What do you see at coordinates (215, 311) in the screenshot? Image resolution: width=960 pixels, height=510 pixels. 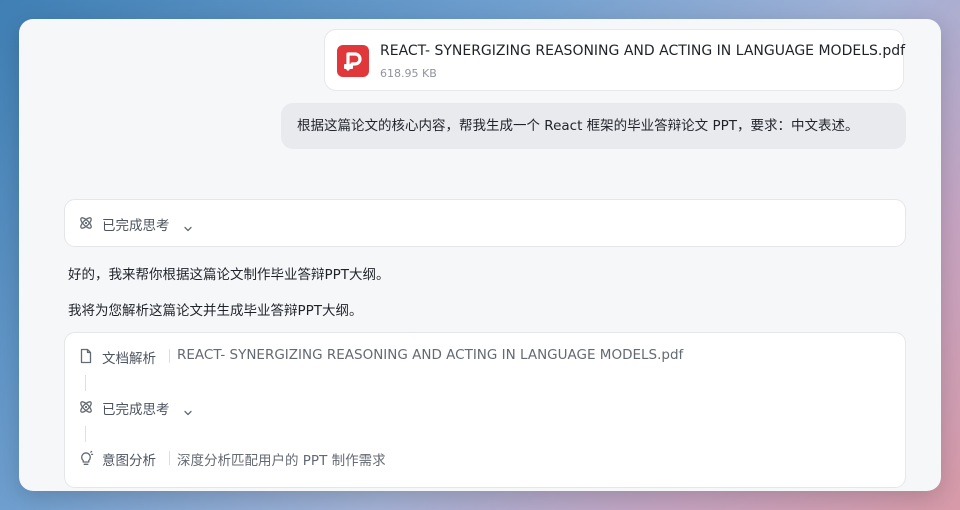 I see `assistant-text-line-2: 我将为您解析这篇论文并生成毕业答辩PPT大纲。` at bounding box center [215, 311].